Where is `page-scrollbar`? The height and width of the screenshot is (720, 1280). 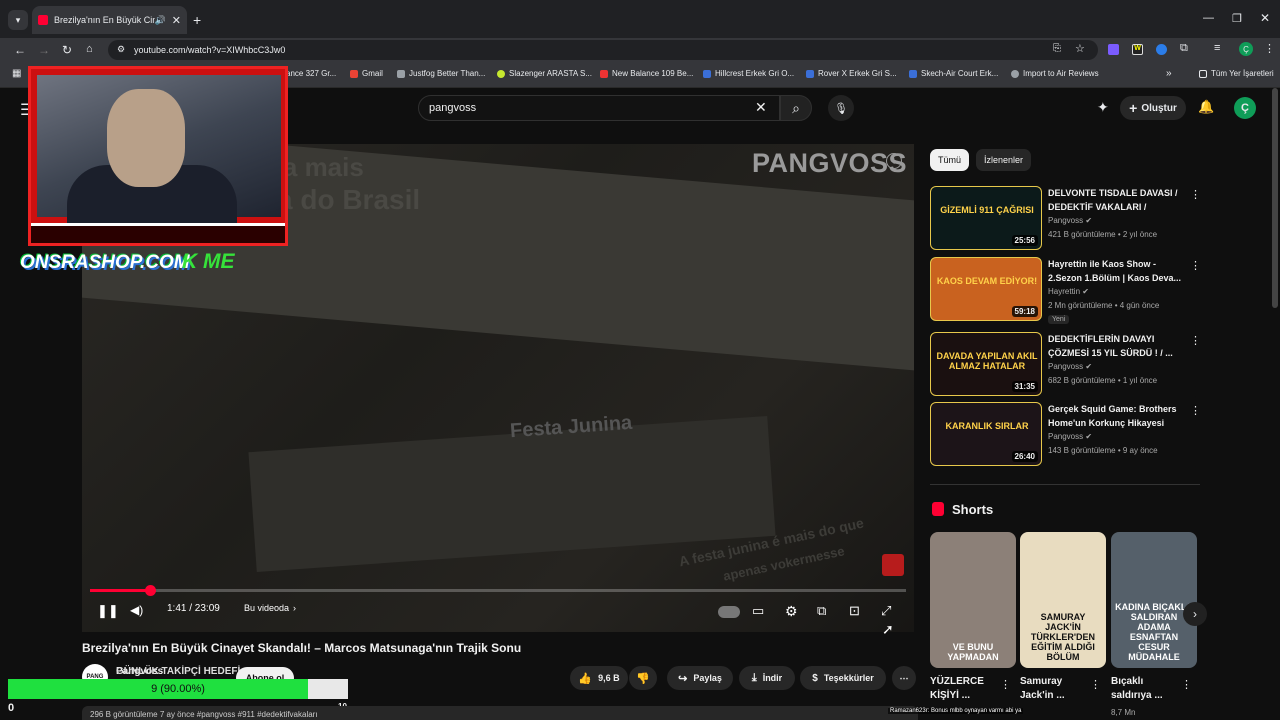 page-scrollbar is located at coordinates (1275, 198).